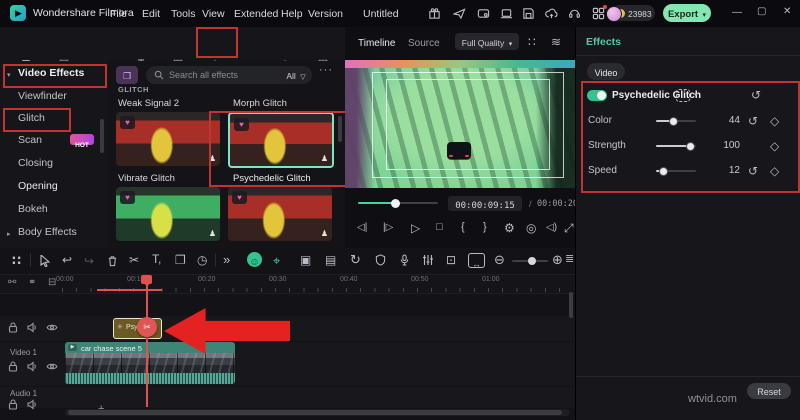 The width and height of the screenshot is (800, 420). I want to click on motion-tracking-icon: ⌖, so click(276, 261).